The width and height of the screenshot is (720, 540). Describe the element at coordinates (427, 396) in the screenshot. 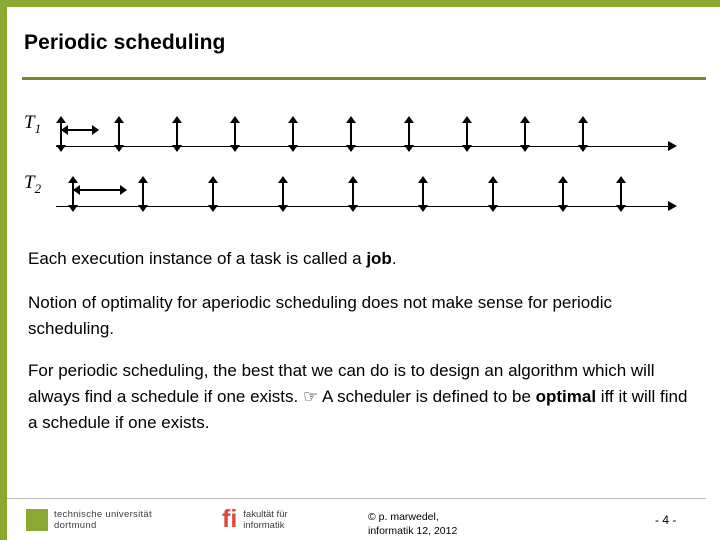

I see `paragraph3-part-b: A scheduler is defined to be` at that location.